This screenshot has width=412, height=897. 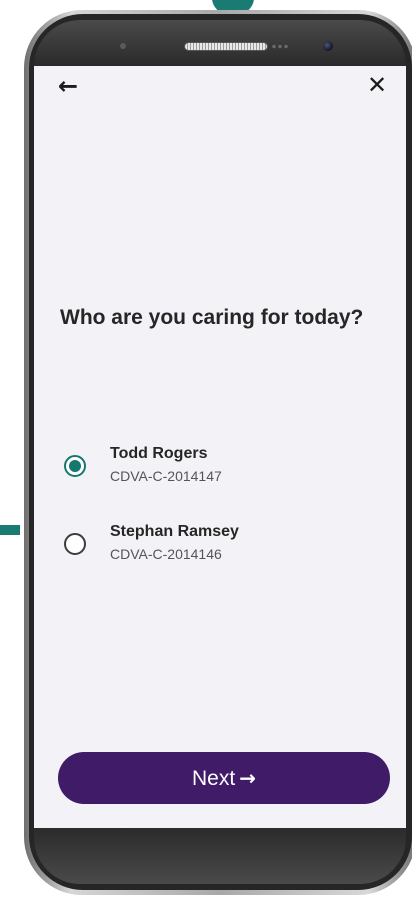 I want to click on decorative-dash, so click(x=10, y=530).